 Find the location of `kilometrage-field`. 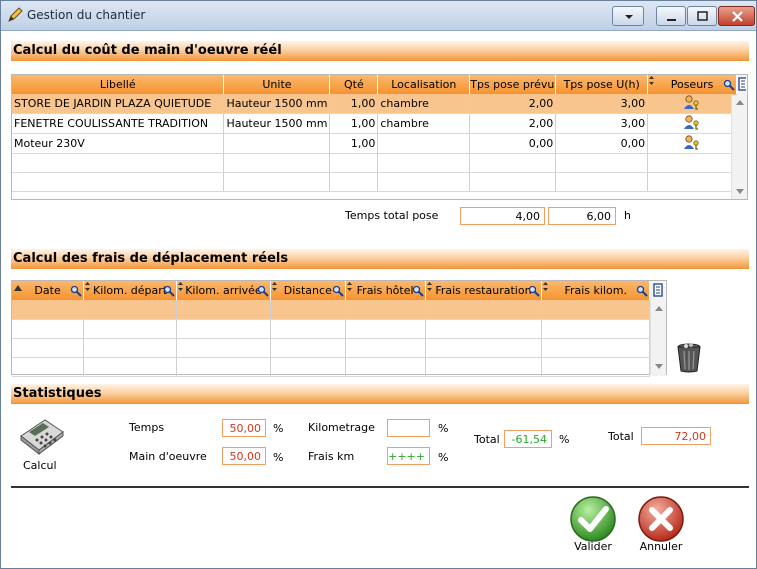

kilometrage-field is located at coordinates (408, 428).